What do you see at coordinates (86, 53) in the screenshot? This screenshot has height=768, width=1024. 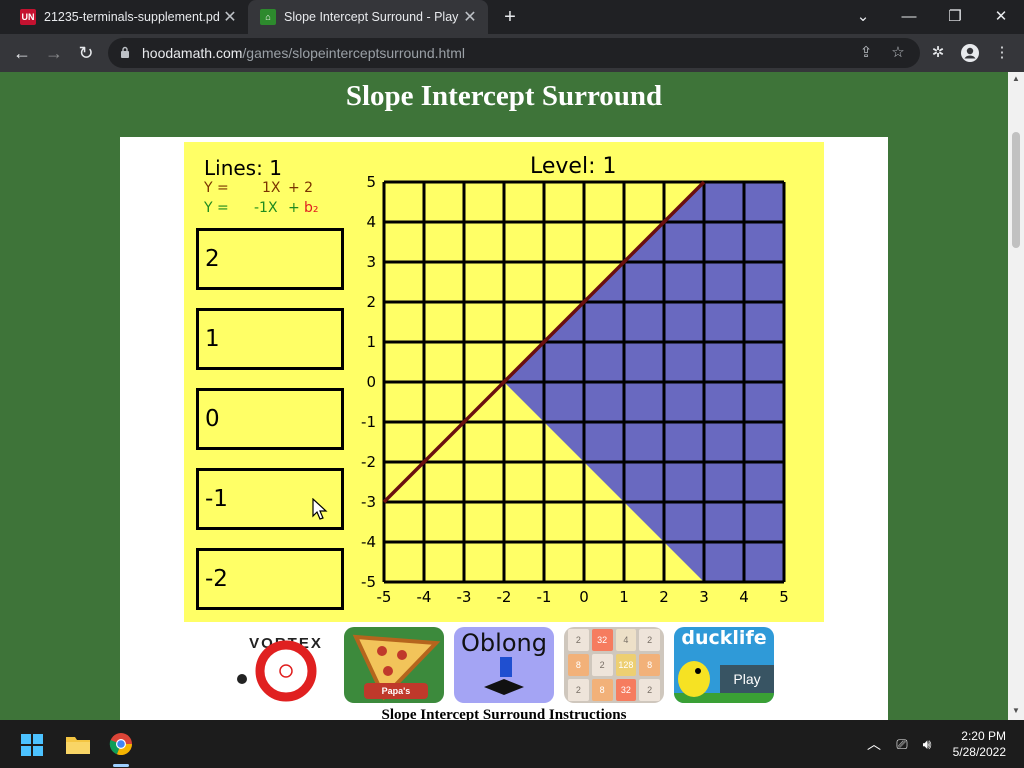 I see `reload-icon: ↻` at bounding box center [86, 53].